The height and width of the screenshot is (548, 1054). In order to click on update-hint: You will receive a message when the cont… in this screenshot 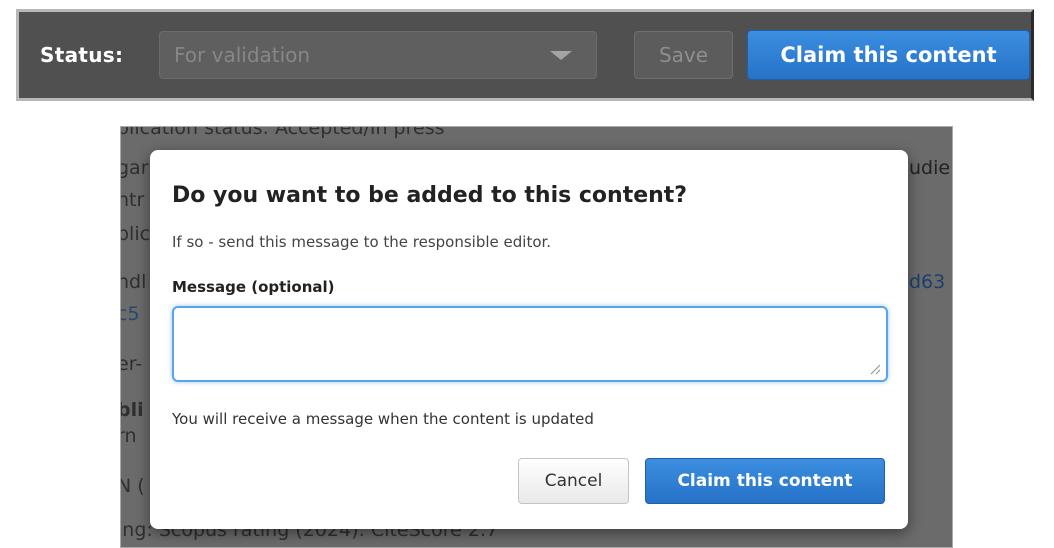, I will do `click(383, 419)`.